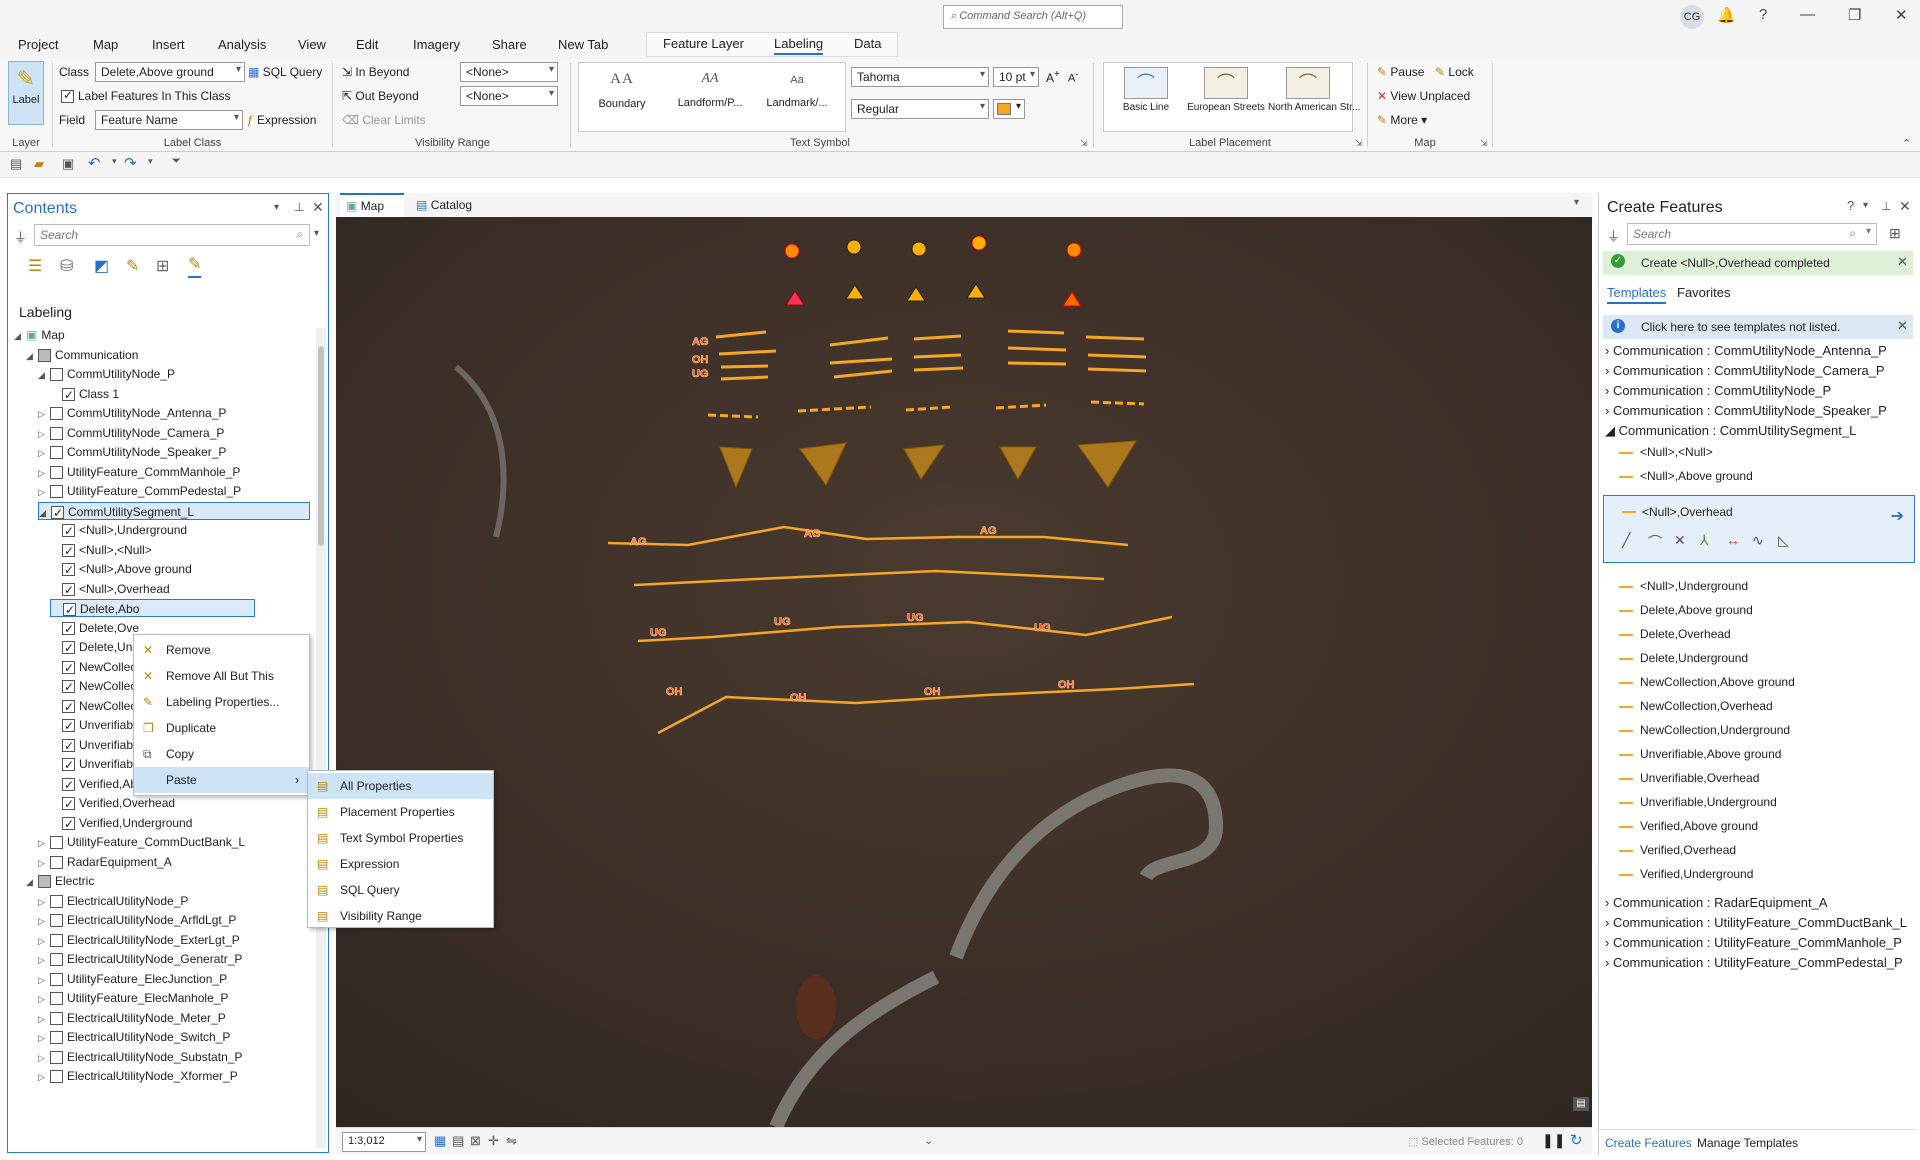 Image resolution: width=1920 pixels, height=1160 pixels. What do you see at coordinates (32, 882) in the screenshot?
I see `expand-toggle-icon: ◢` at bounding box center [32, 882].